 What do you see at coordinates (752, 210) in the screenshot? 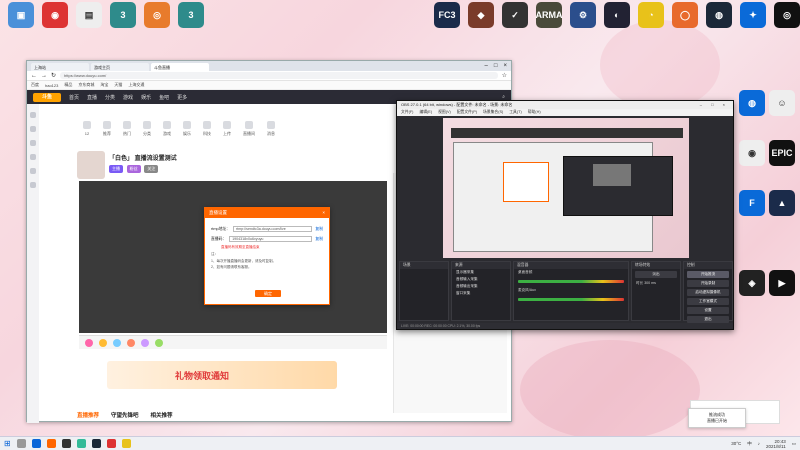
I see `desktop-icon: F` at bounding box center [752, 210].